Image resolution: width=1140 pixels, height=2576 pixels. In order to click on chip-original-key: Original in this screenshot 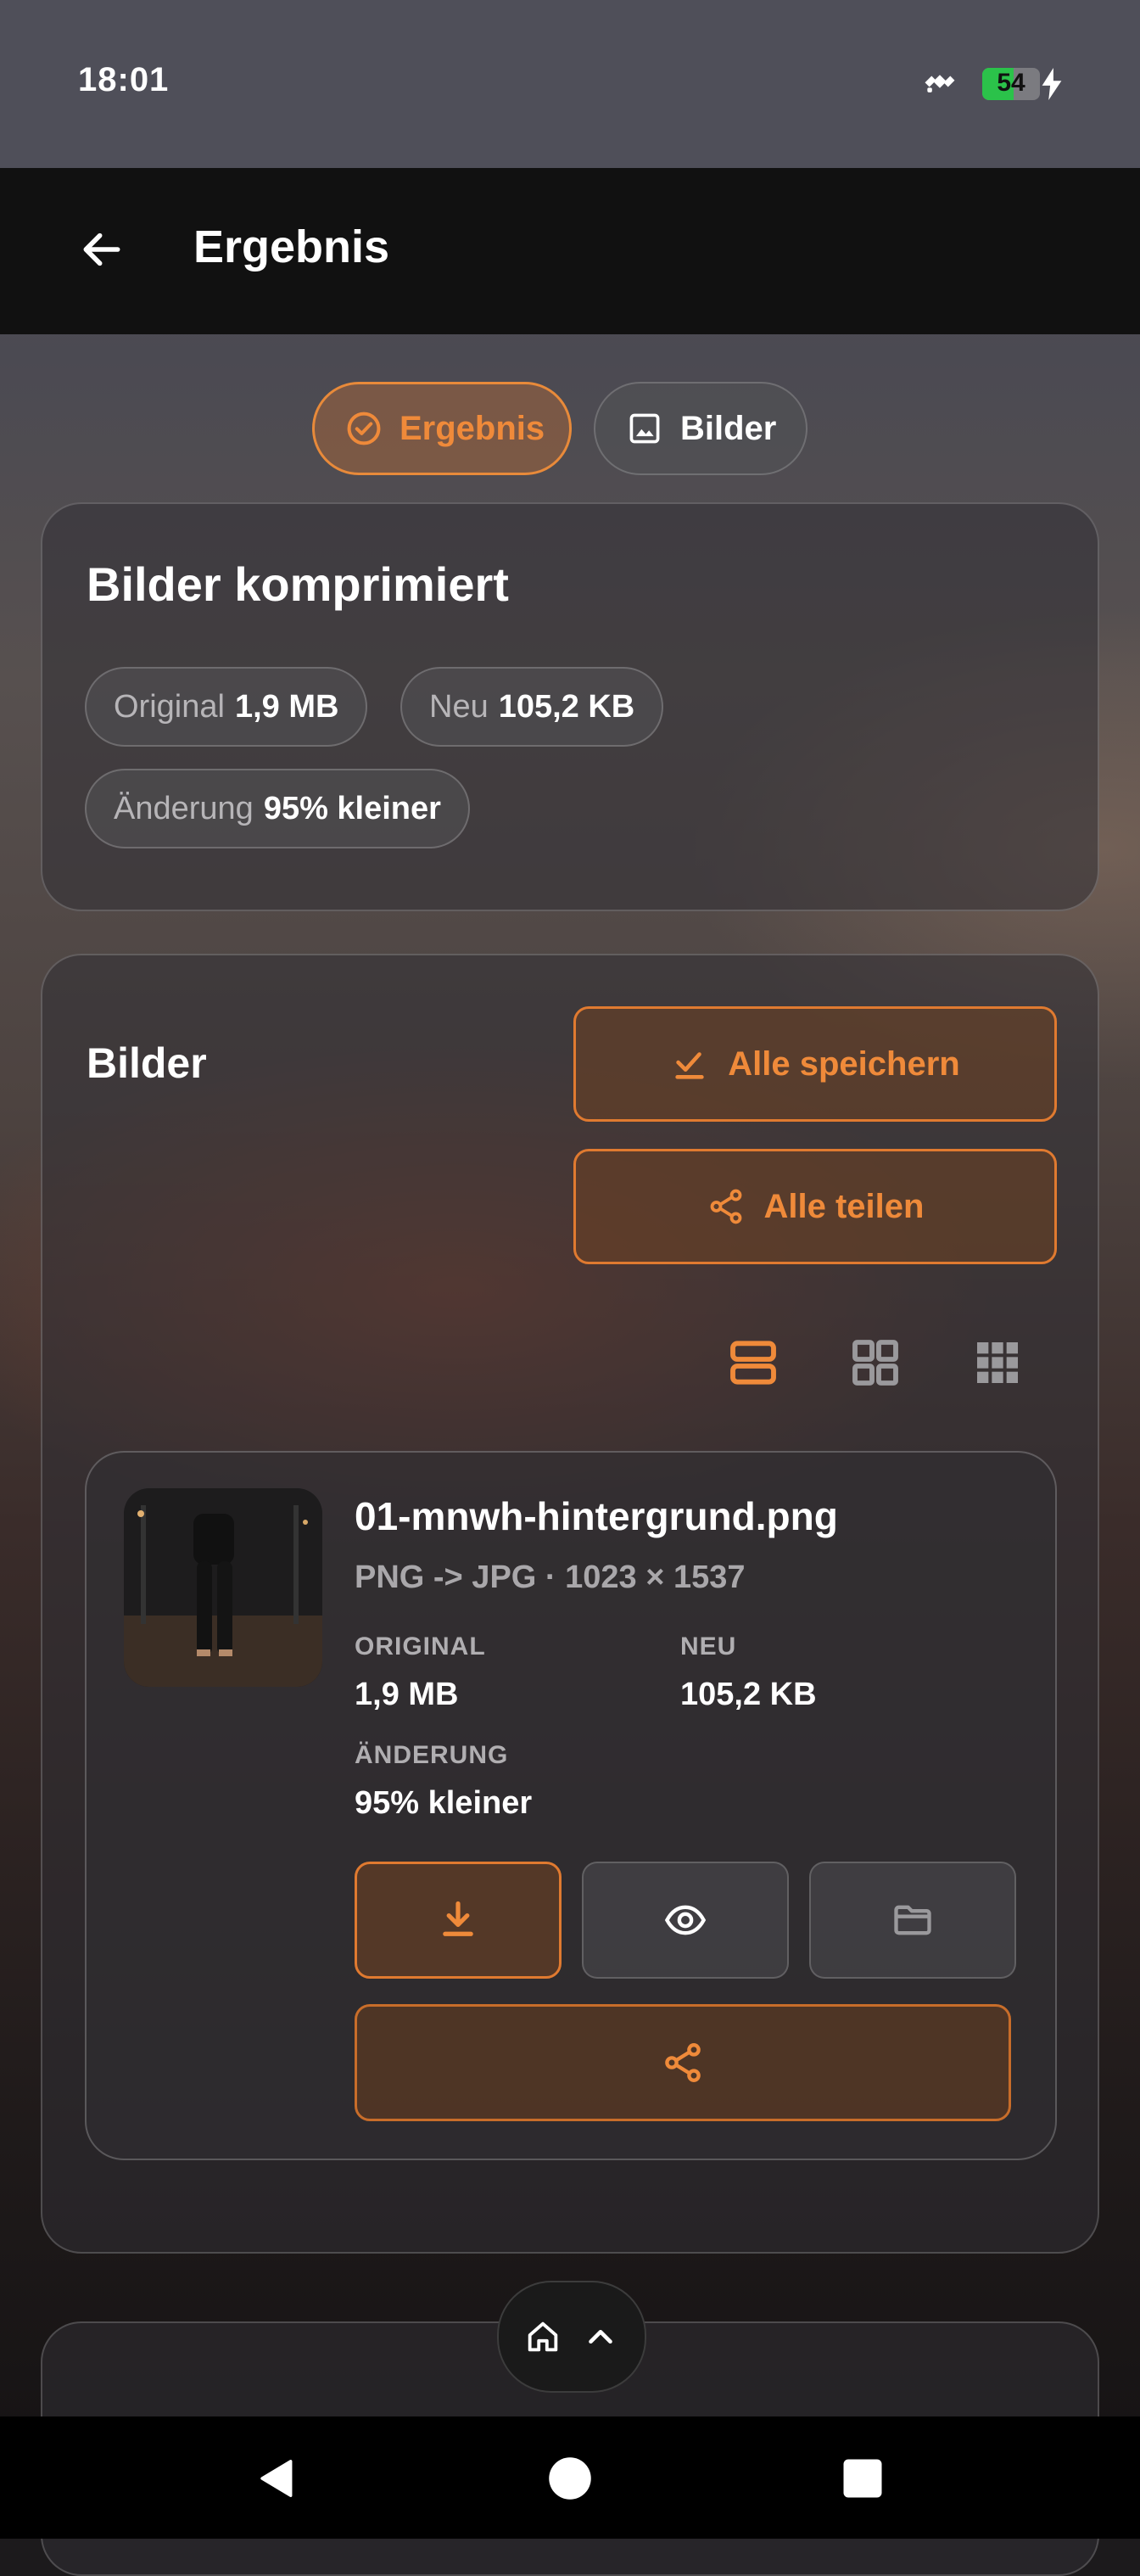, I will do `click(169, 707)`.